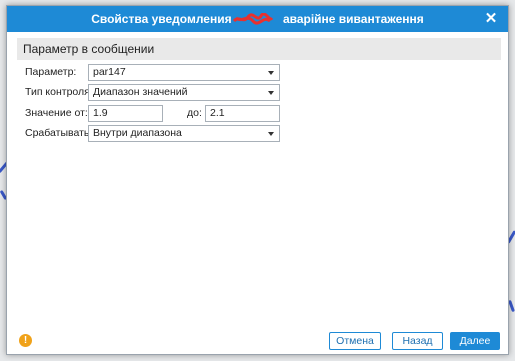 The image size is (515, 361). Describe the element at coordinates (355, 341) in the screenshot. I see `cancel-button: Отмена` at that location.